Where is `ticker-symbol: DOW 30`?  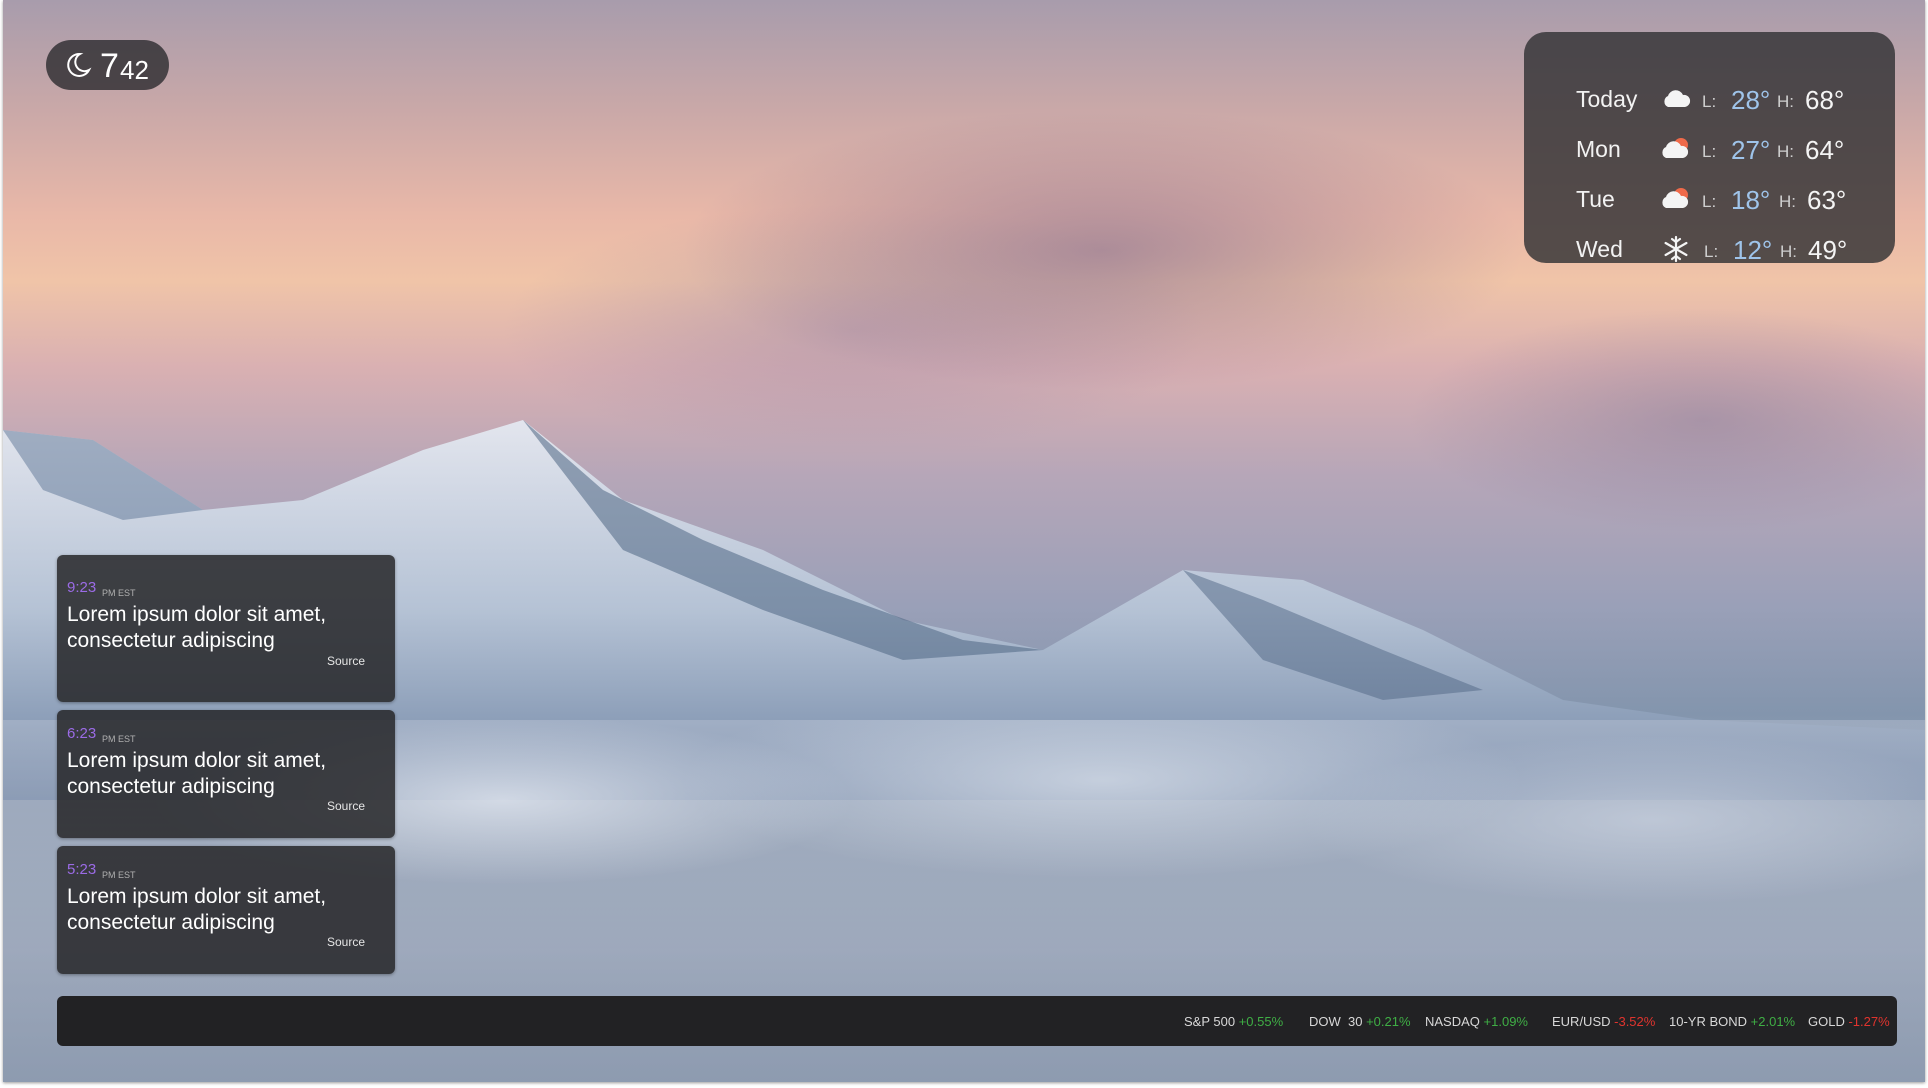
ticker-symbol: DOW 30 is located at coordinates (1336, 1021).